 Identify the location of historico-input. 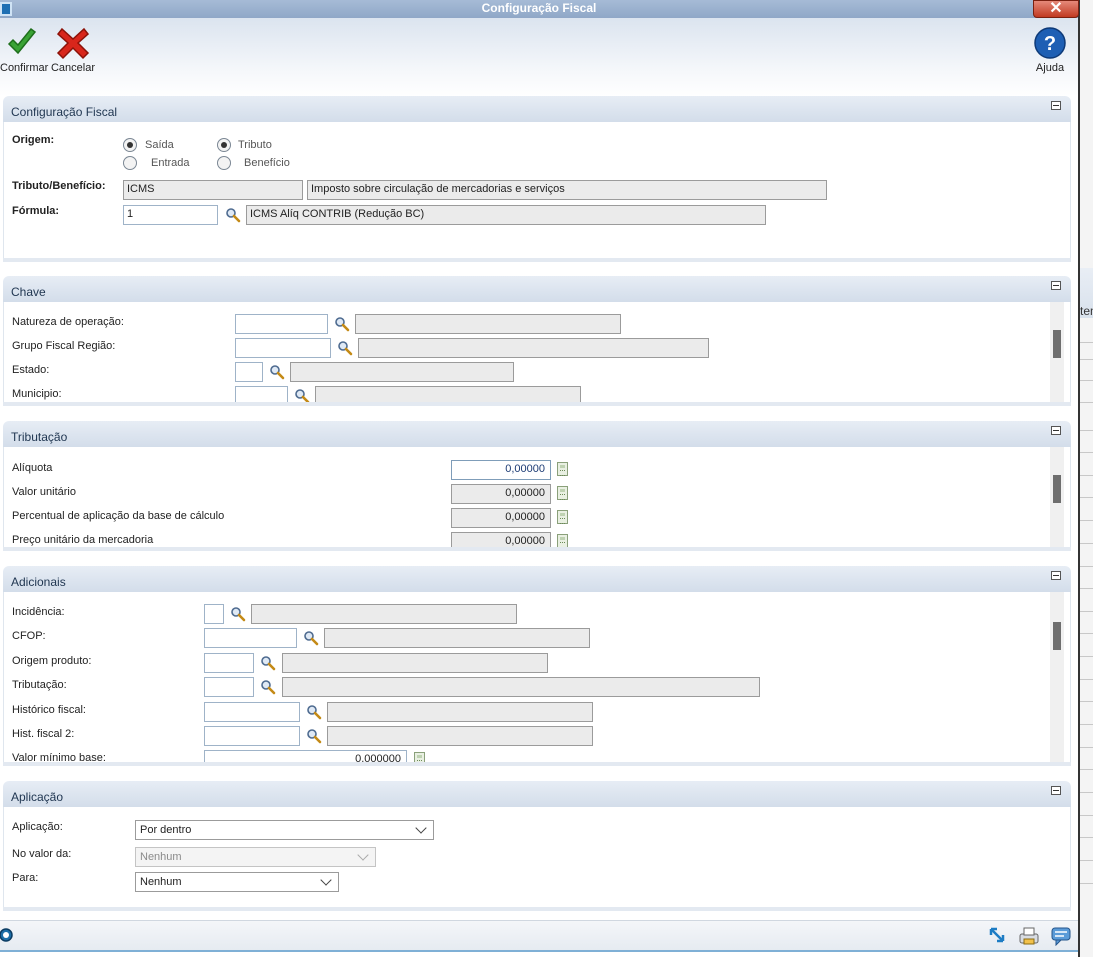
(252, 712).